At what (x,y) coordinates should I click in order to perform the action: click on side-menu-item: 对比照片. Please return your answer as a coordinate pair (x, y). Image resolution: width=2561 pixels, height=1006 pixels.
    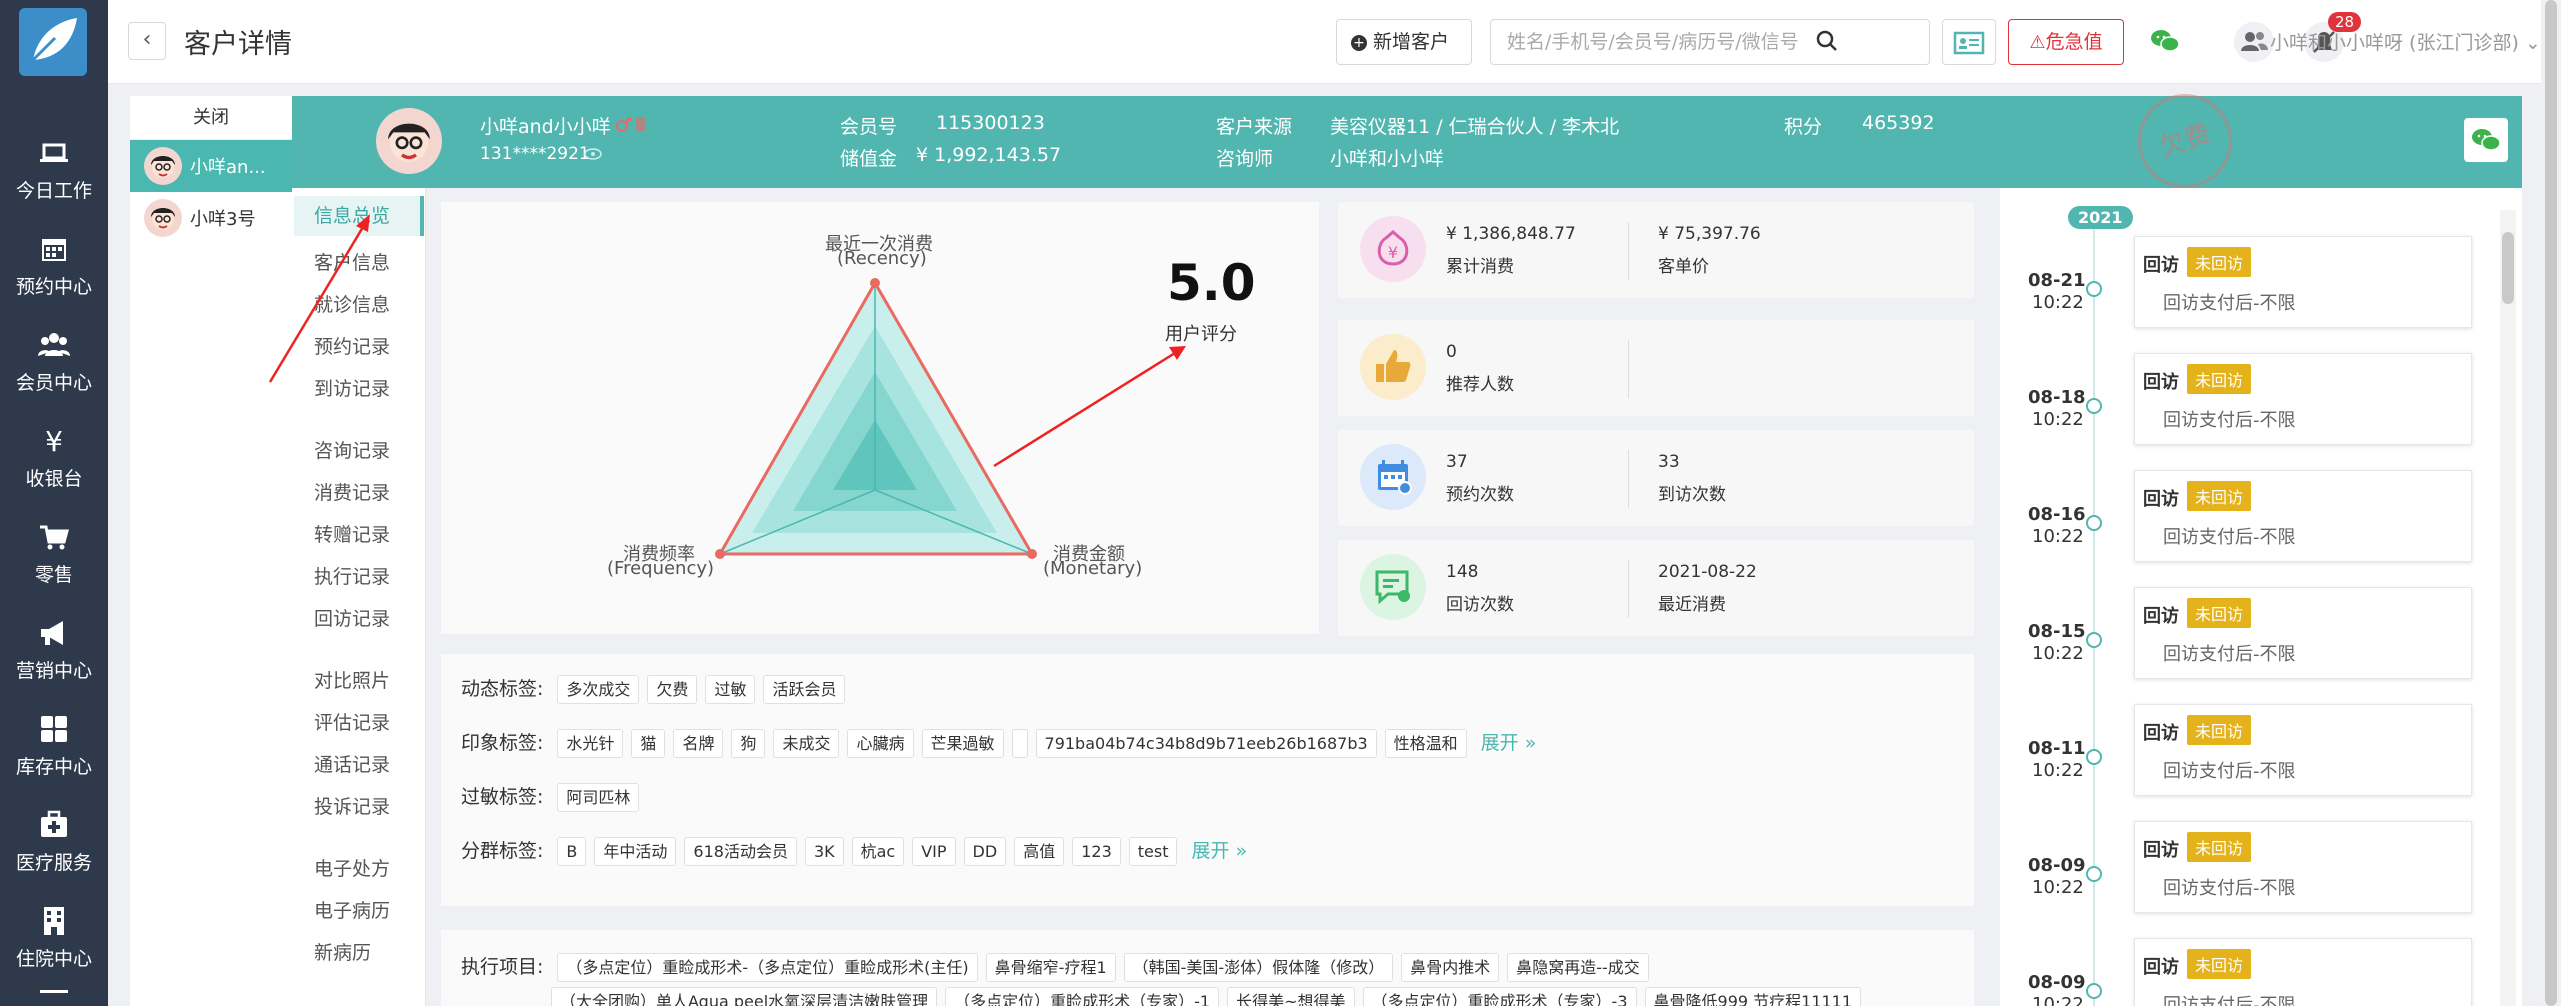
    Looking at the image, I should click on (352, 679).